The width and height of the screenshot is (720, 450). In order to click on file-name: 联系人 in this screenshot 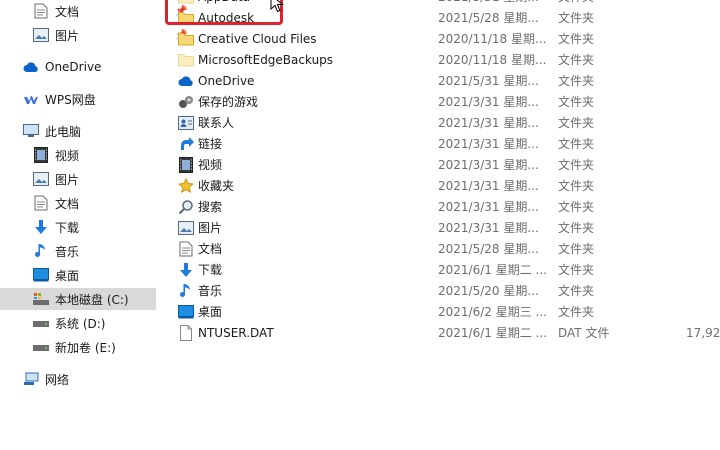, I will do `click(216, 123)`.